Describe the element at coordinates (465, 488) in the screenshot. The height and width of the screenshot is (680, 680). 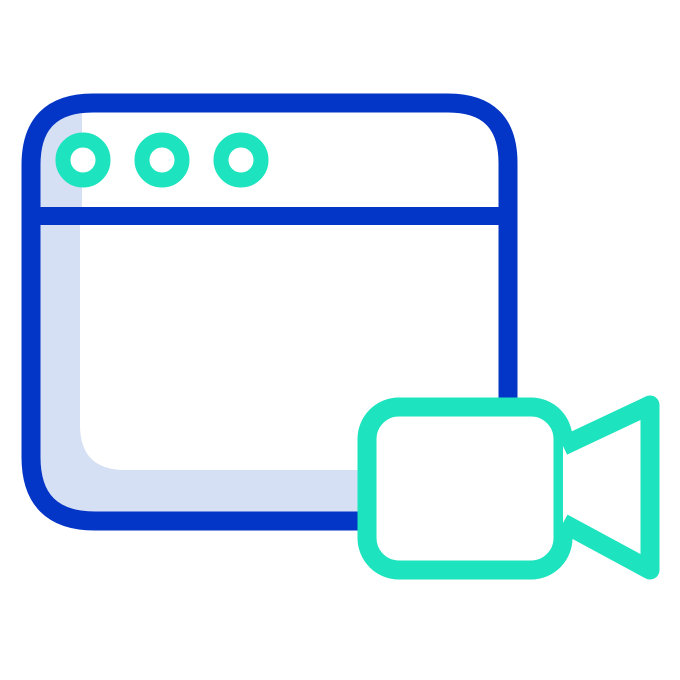
I see `camera-body` at that location.